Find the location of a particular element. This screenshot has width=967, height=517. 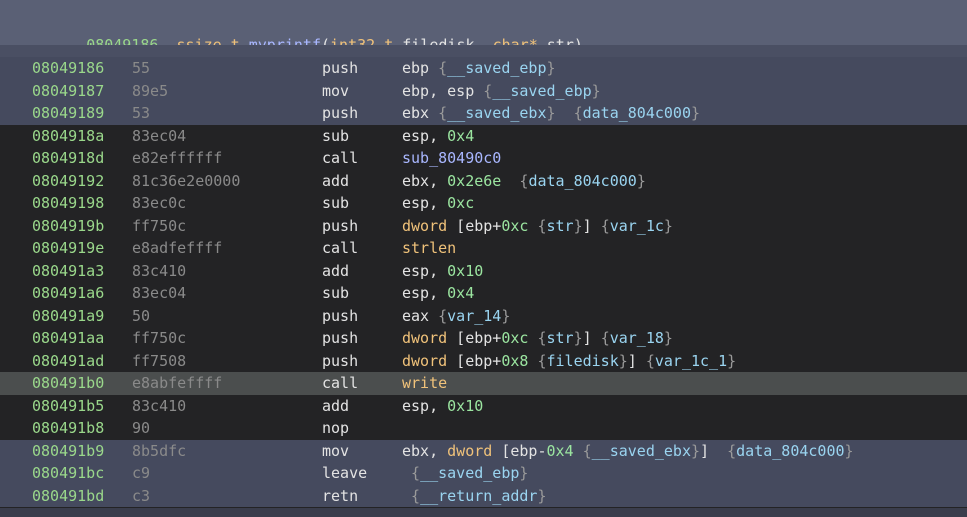

instruction-bytes: 81c36e2e0000 is located at coordinates (186, 180).